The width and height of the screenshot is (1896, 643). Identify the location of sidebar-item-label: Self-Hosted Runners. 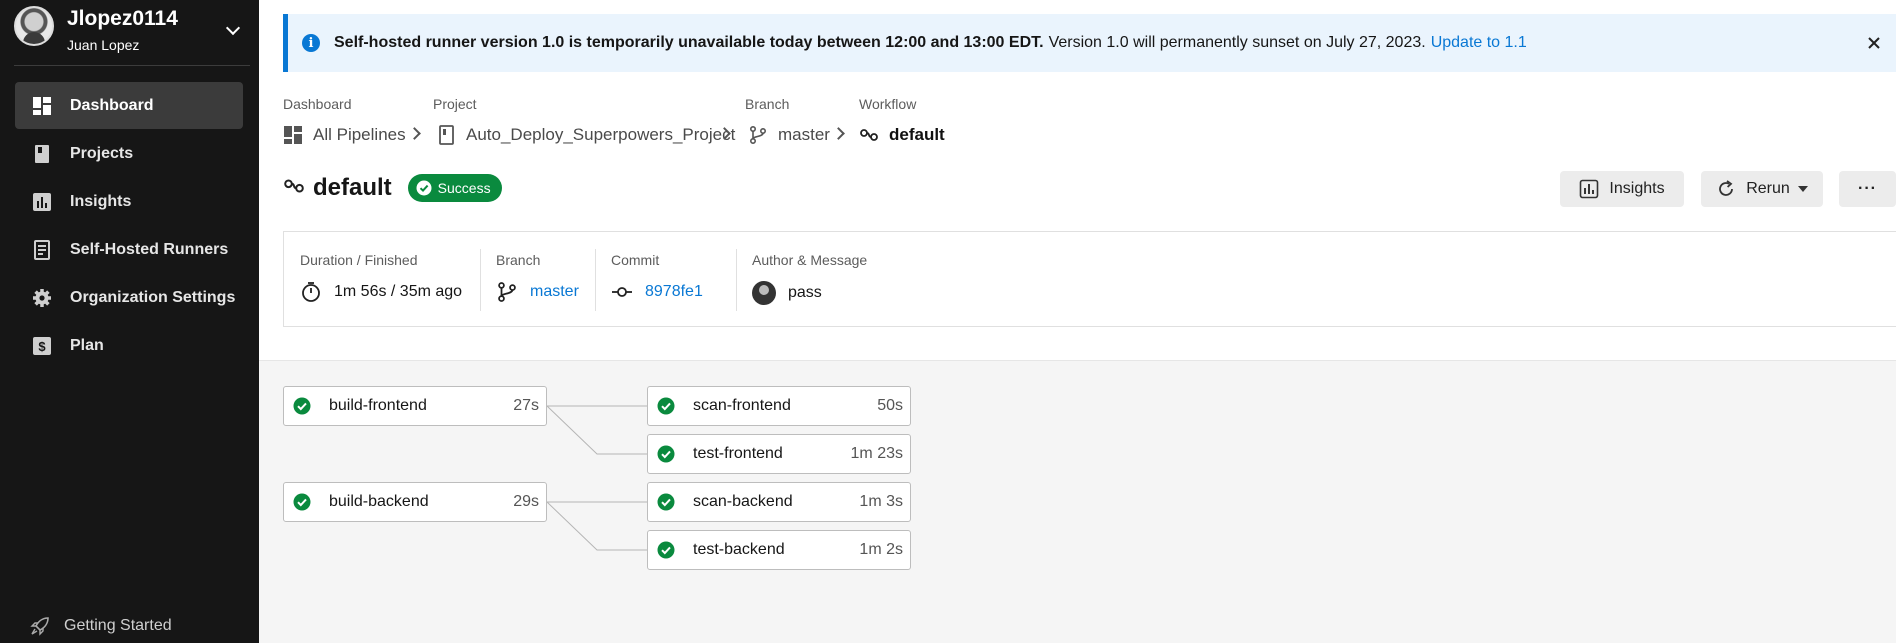
(149, 249).